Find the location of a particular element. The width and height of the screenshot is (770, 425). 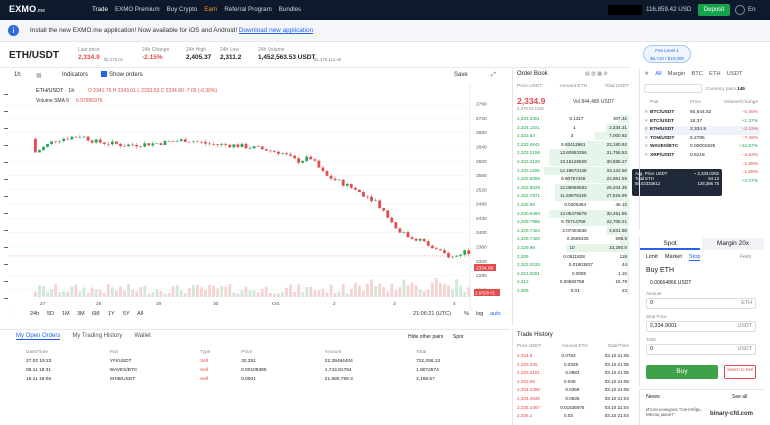

download-link: Download new application is located at coordinates (276, 30).